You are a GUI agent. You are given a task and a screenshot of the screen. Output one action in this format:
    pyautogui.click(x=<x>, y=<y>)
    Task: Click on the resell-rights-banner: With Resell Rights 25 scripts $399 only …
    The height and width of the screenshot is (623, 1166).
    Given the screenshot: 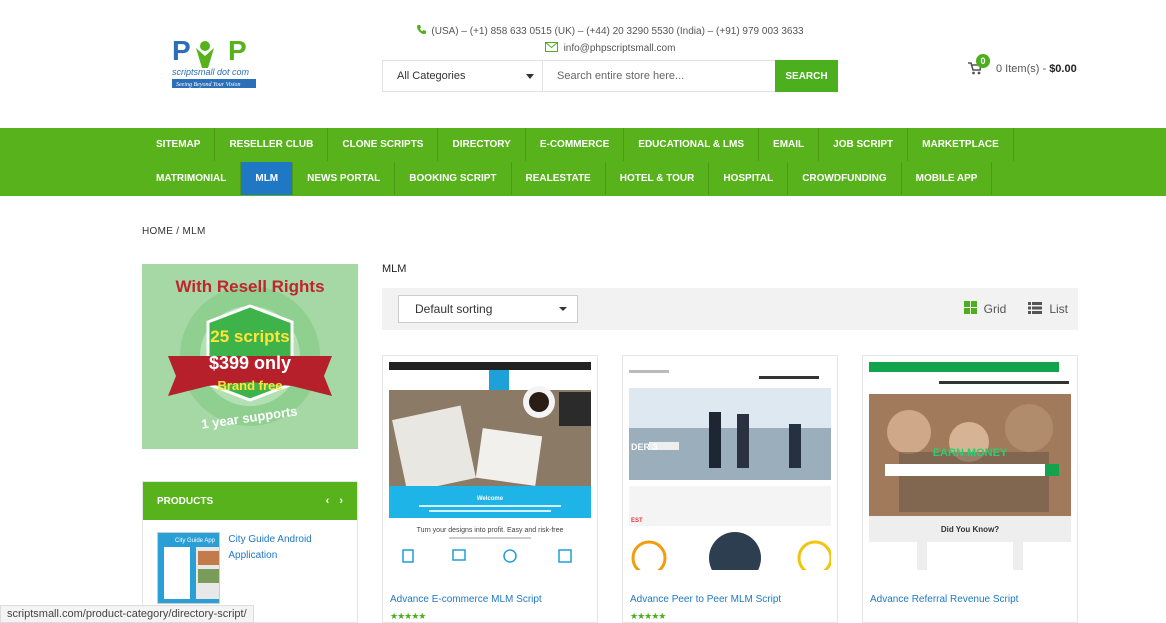 What is the action you would take?
    pyautogui.click(x=250, y=356)
    